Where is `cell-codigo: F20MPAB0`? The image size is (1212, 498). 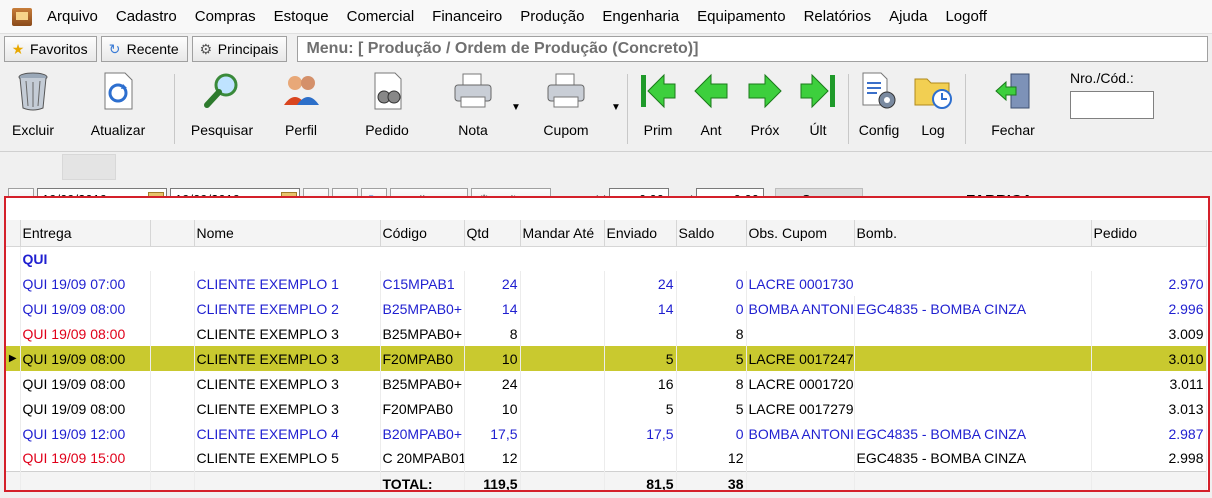
cell-codigo: F20MPAB0 is located at coordinates (422, 358).